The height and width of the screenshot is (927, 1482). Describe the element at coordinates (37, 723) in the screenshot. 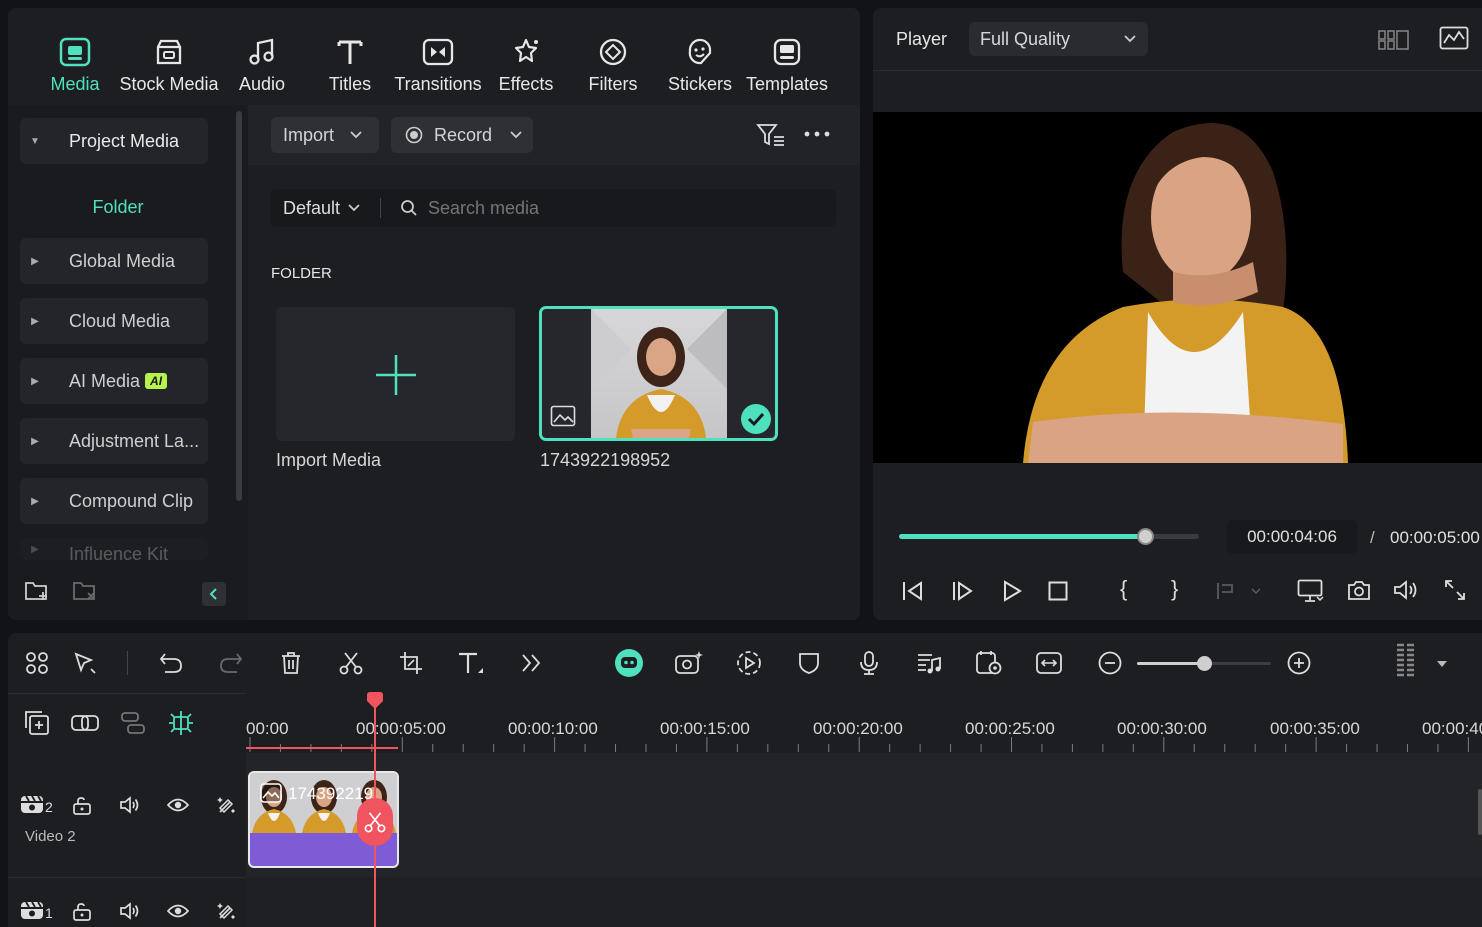

I see `add-track-icon` at that location.